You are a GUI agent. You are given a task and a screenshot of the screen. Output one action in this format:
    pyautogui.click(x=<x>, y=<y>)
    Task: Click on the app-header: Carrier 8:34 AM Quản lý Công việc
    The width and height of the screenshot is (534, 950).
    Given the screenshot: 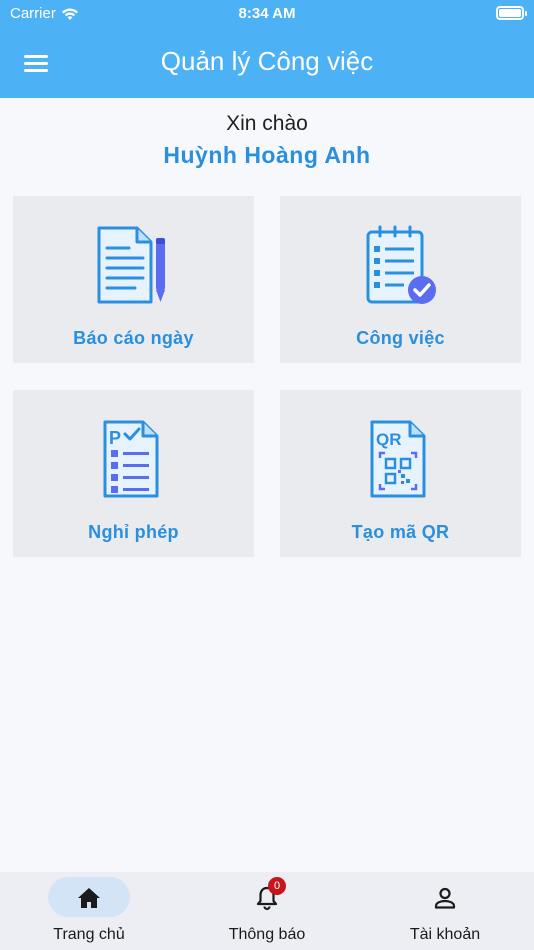 What is the action you would take?
    pyautogui.click(x=267, y=49)
    